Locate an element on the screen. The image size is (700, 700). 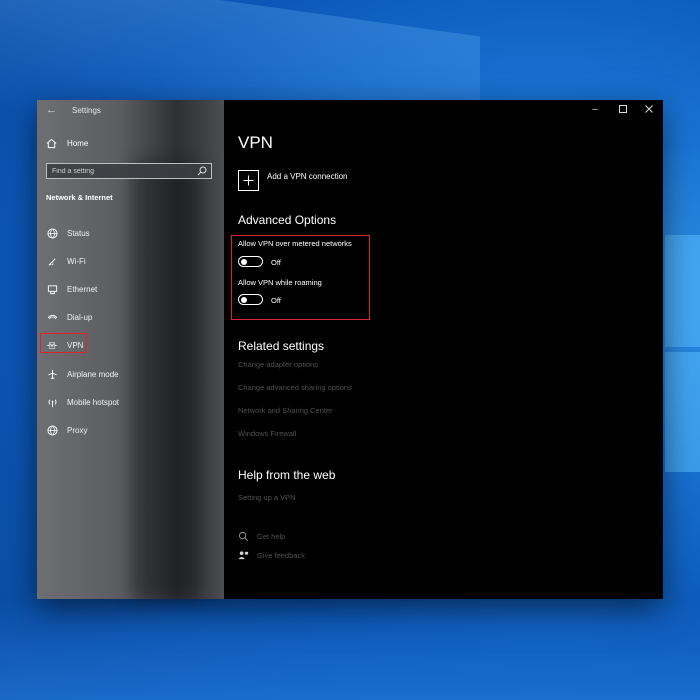
sidebar-item-label: Home is located at coordinates (78, 143).